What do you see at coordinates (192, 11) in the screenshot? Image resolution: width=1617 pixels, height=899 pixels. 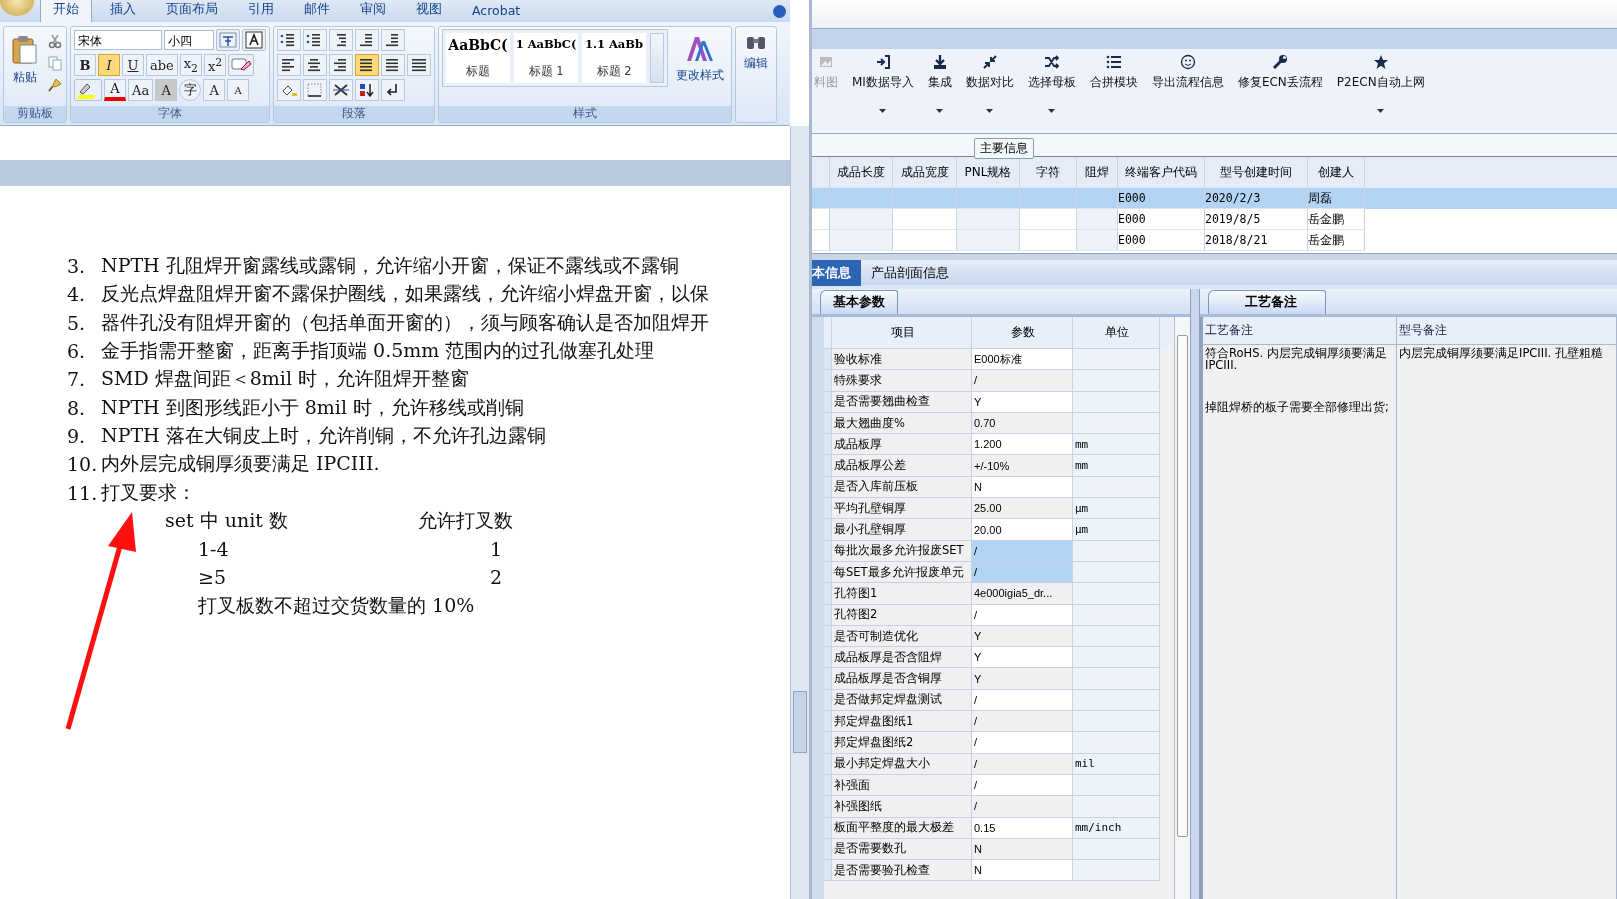 I see `ribbon-tab: 页面布局` at bounding box center [192, 11].